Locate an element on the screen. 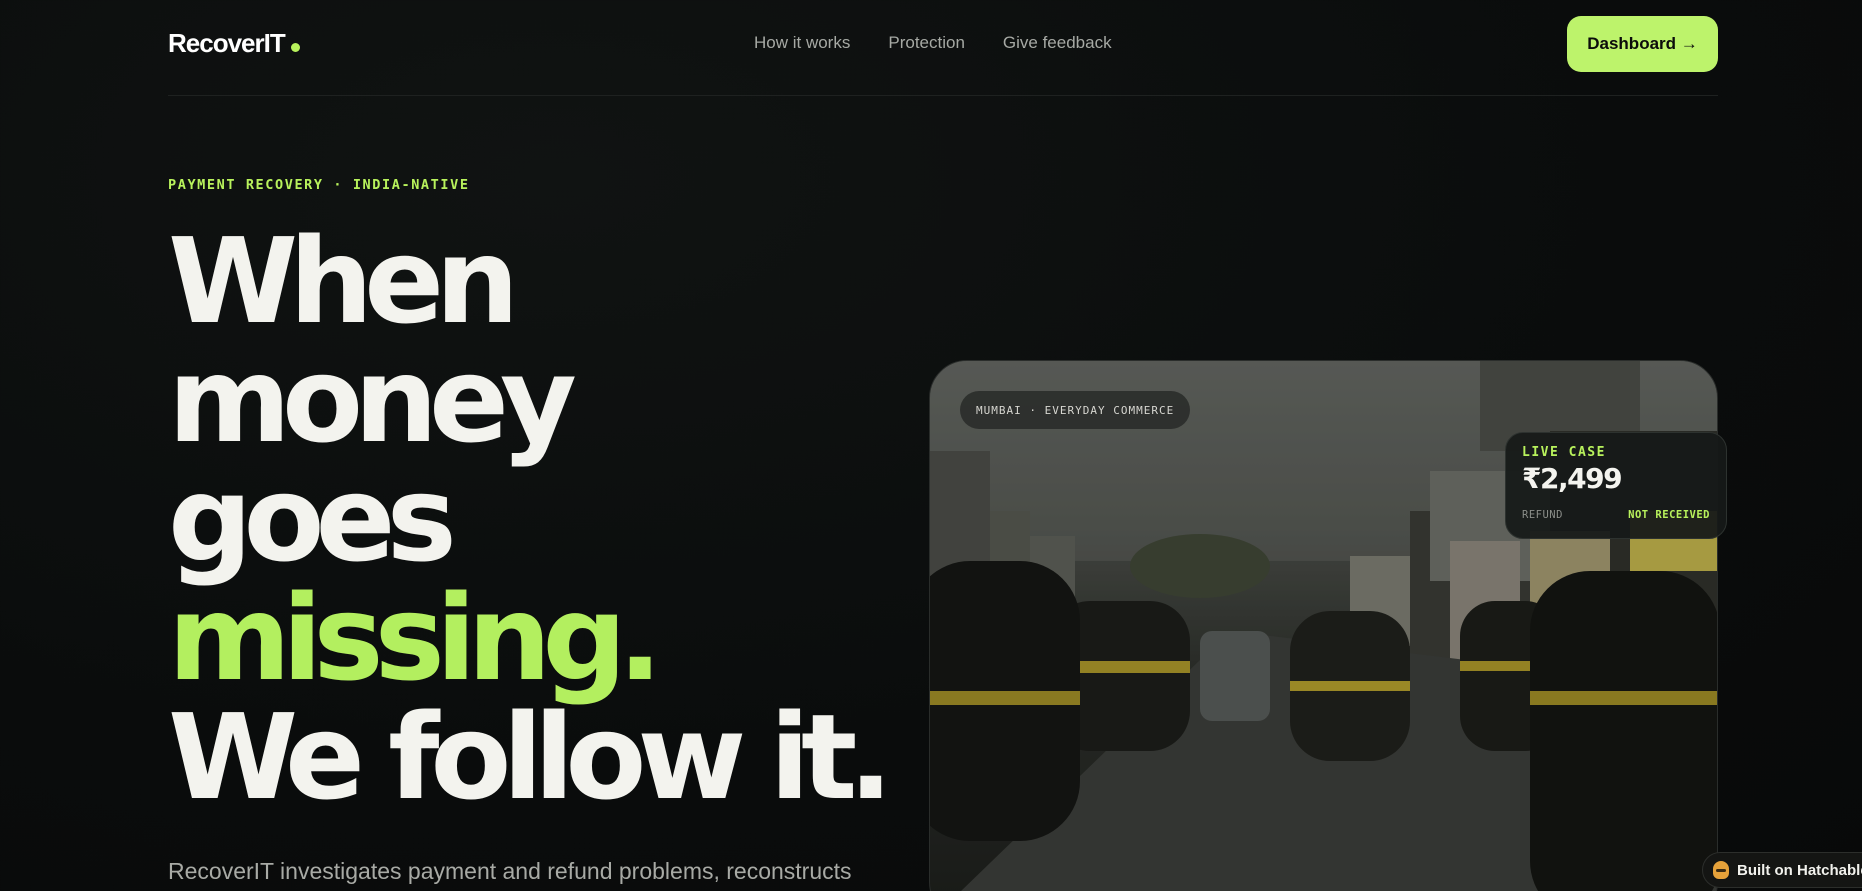 The image size is (1862, 891). live-case-meta: REFUND NOT RECEIVED is located at coordinates (1616, 515).